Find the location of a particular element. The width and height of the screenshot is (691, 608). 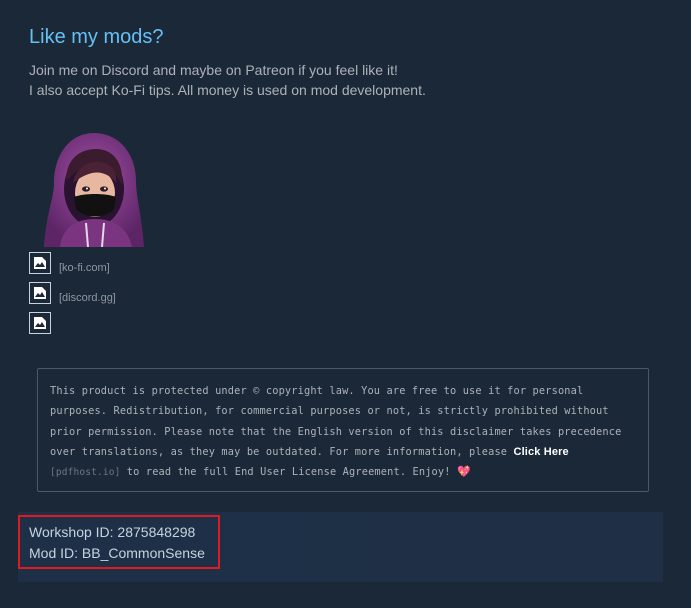

workshop-id: Workshop ID: 2875848298 is located at coordinates (112, 532).